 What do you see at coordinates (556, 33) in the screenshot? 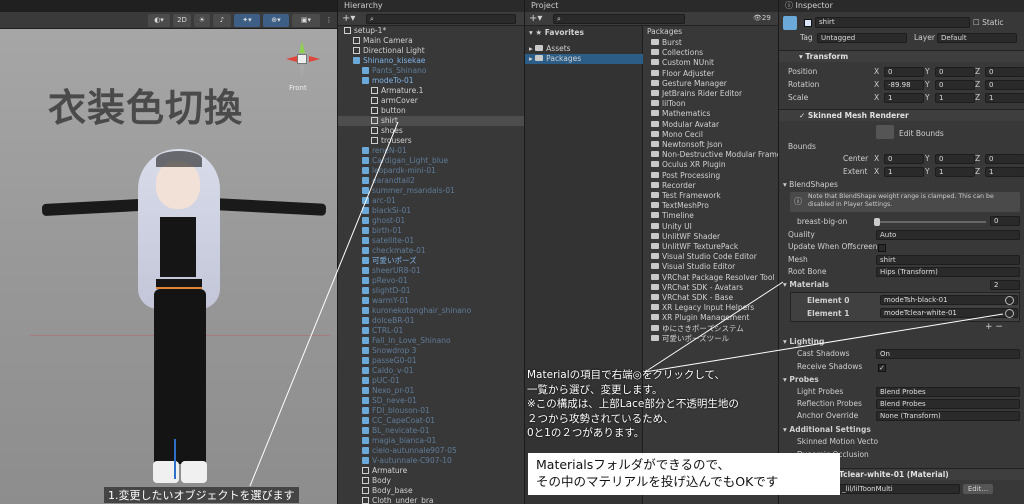
I see `favorites-item: ▾ ★ Favorites` at bounding box center [556, 33].